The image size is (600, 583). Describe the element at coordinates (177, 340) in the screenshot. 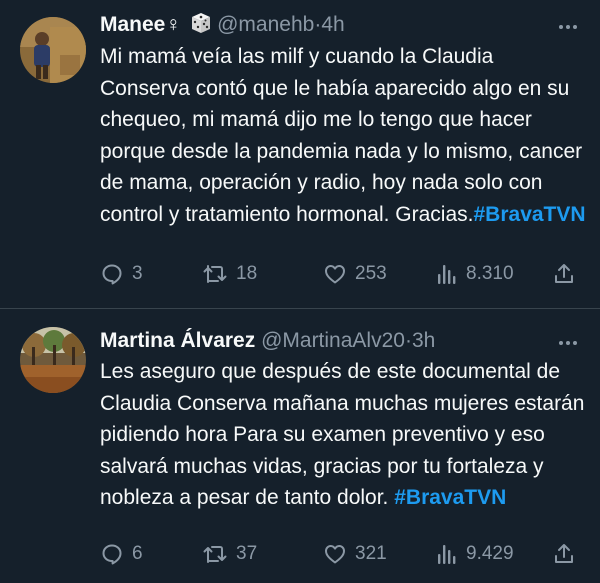

I see `display-name: Martina Álvarez` at that location.